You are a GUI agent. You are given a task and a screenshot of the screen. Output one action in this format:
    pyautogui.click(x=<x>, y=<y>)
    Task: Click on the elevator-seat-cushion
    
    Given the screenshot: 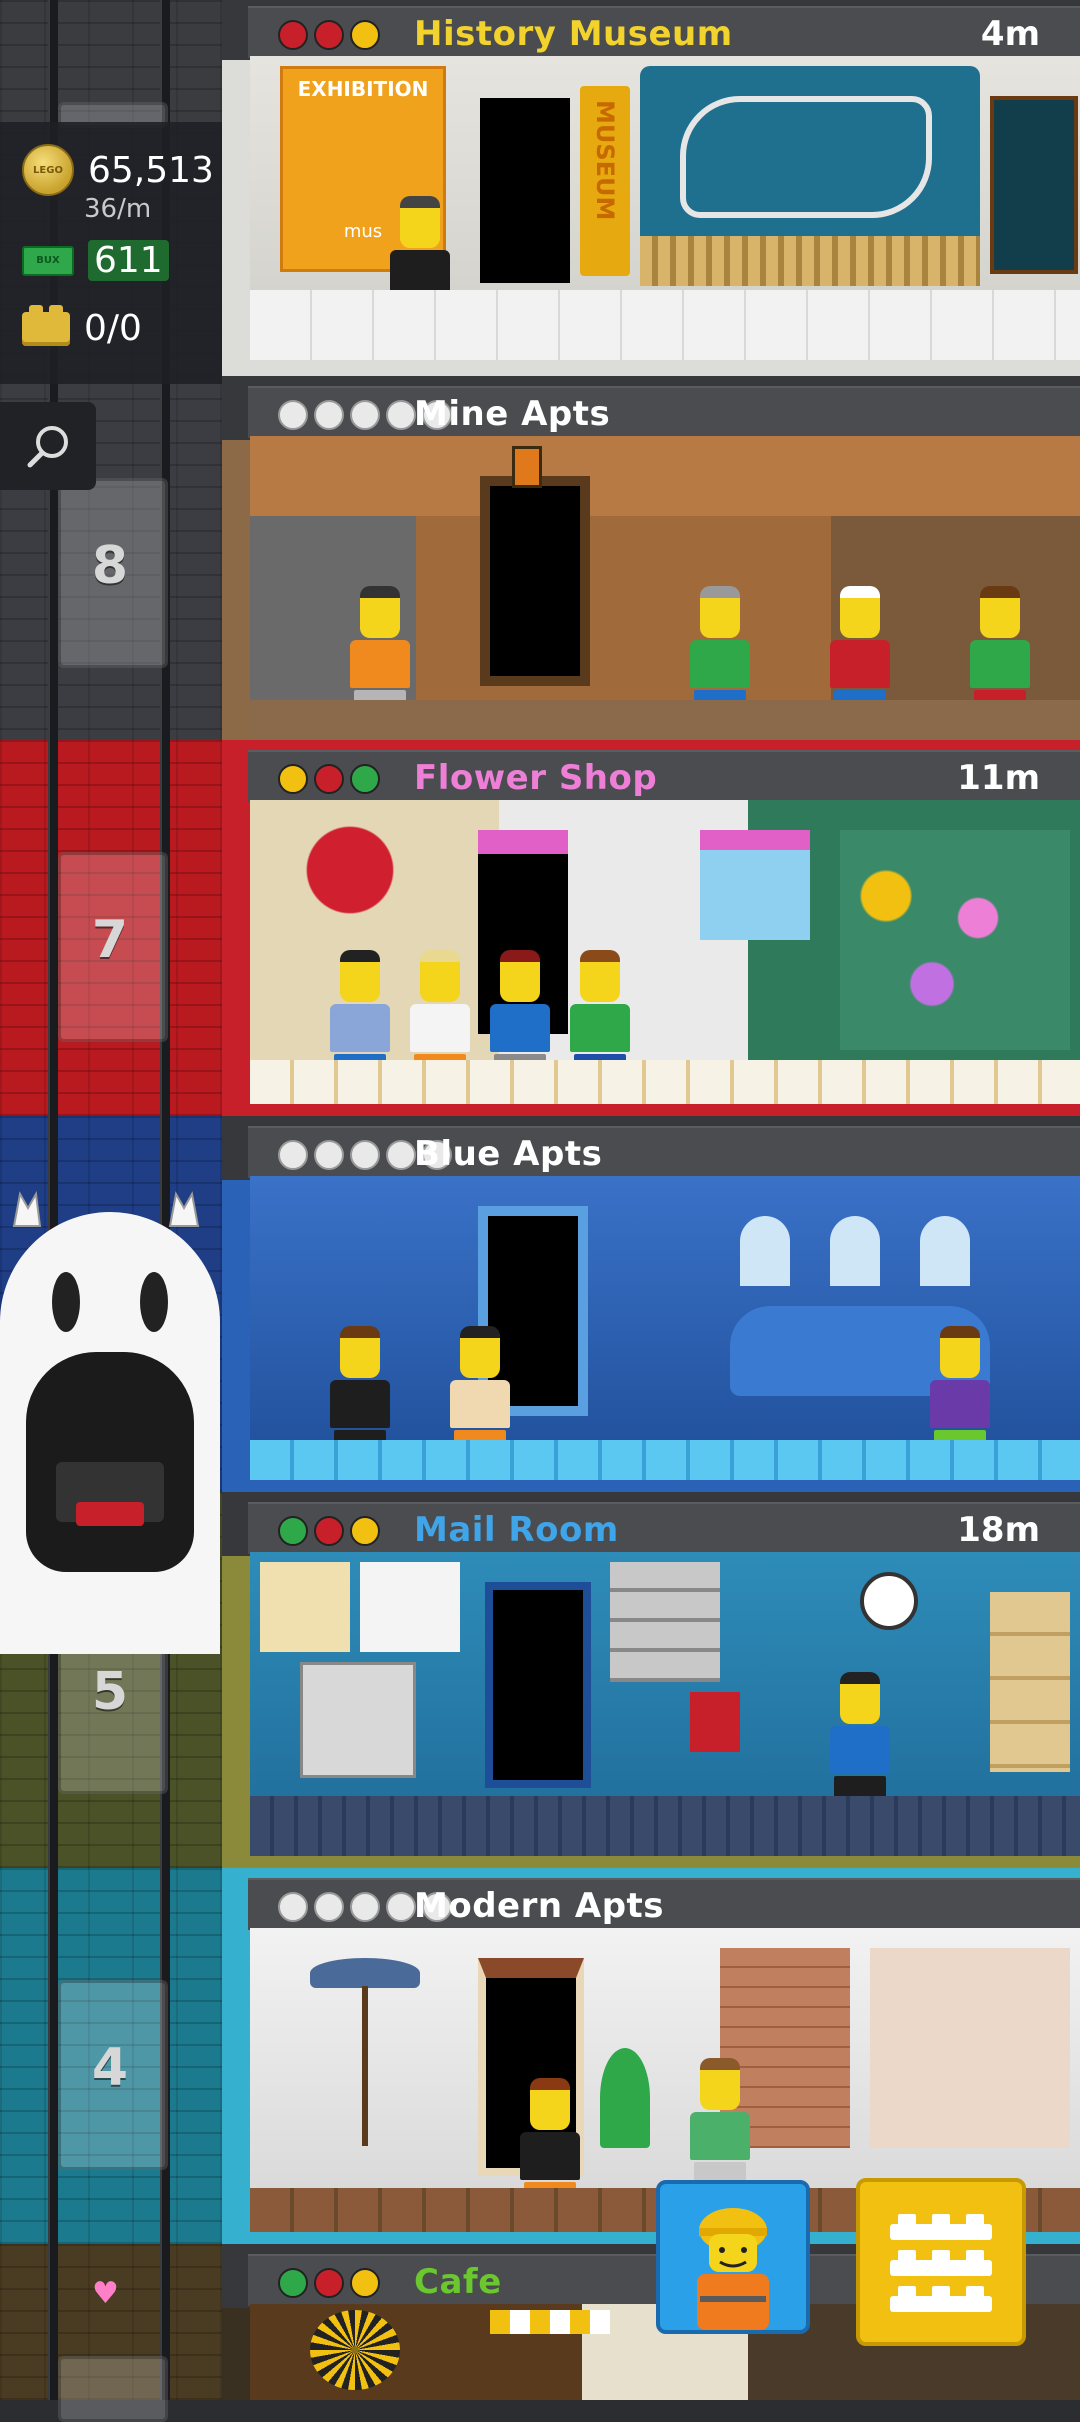 What is the action you would take?
    pyautogui.click(x=110, y=1514)
    